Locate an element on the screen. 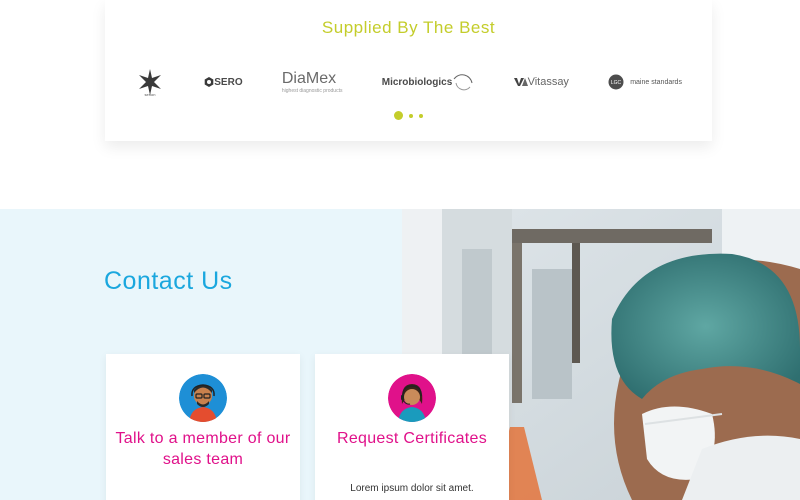 The height and width of the screenshot is (500, 800). hexagon-icon is located at coordinates (209, 82).